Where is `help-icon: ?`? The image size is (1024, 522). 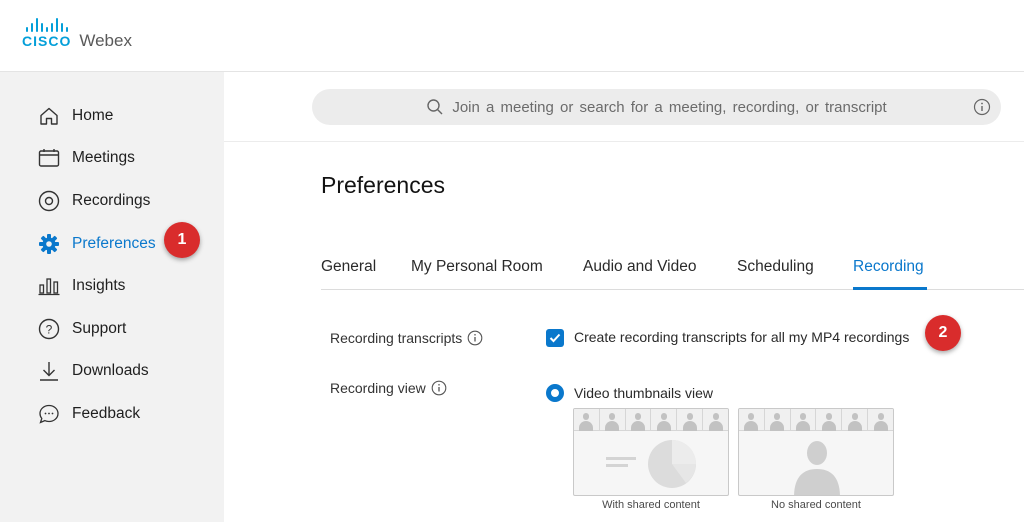
help-icon: ? is located at coordinates (49, 329).